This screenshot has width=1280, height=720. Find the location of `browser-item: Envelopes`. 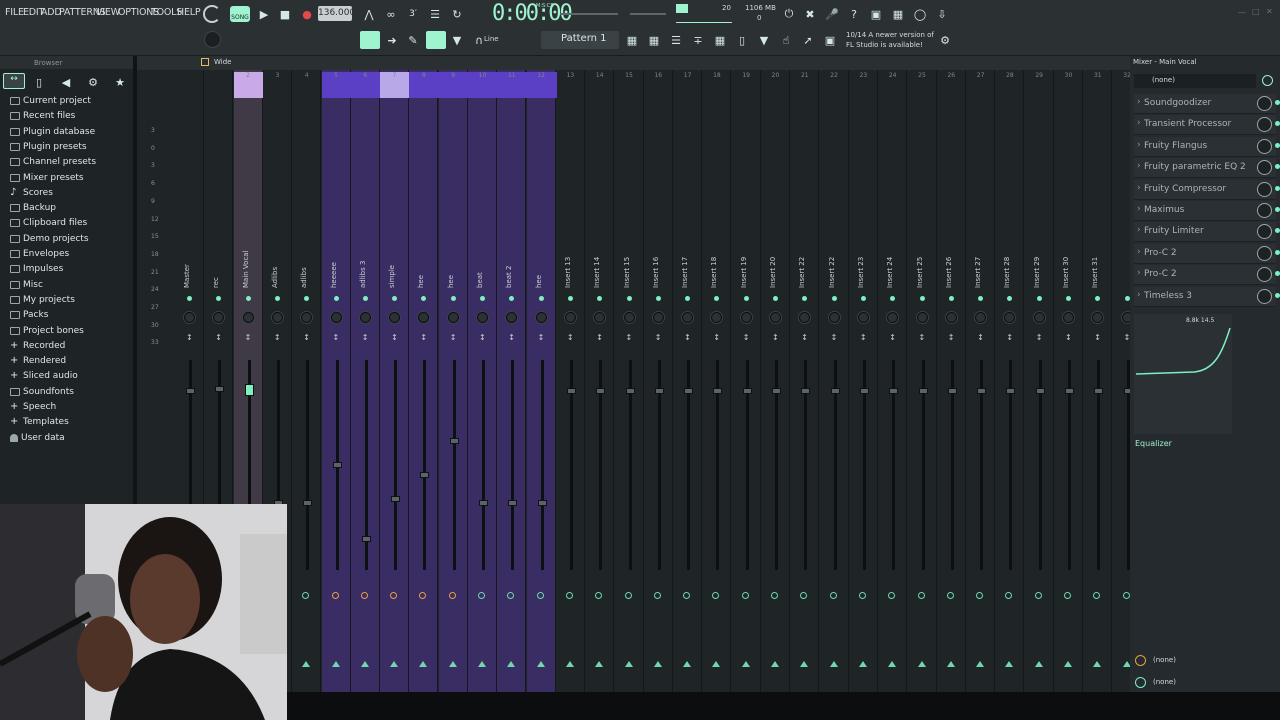

browser-item: Envelopes is located at coordinates (39, 254).